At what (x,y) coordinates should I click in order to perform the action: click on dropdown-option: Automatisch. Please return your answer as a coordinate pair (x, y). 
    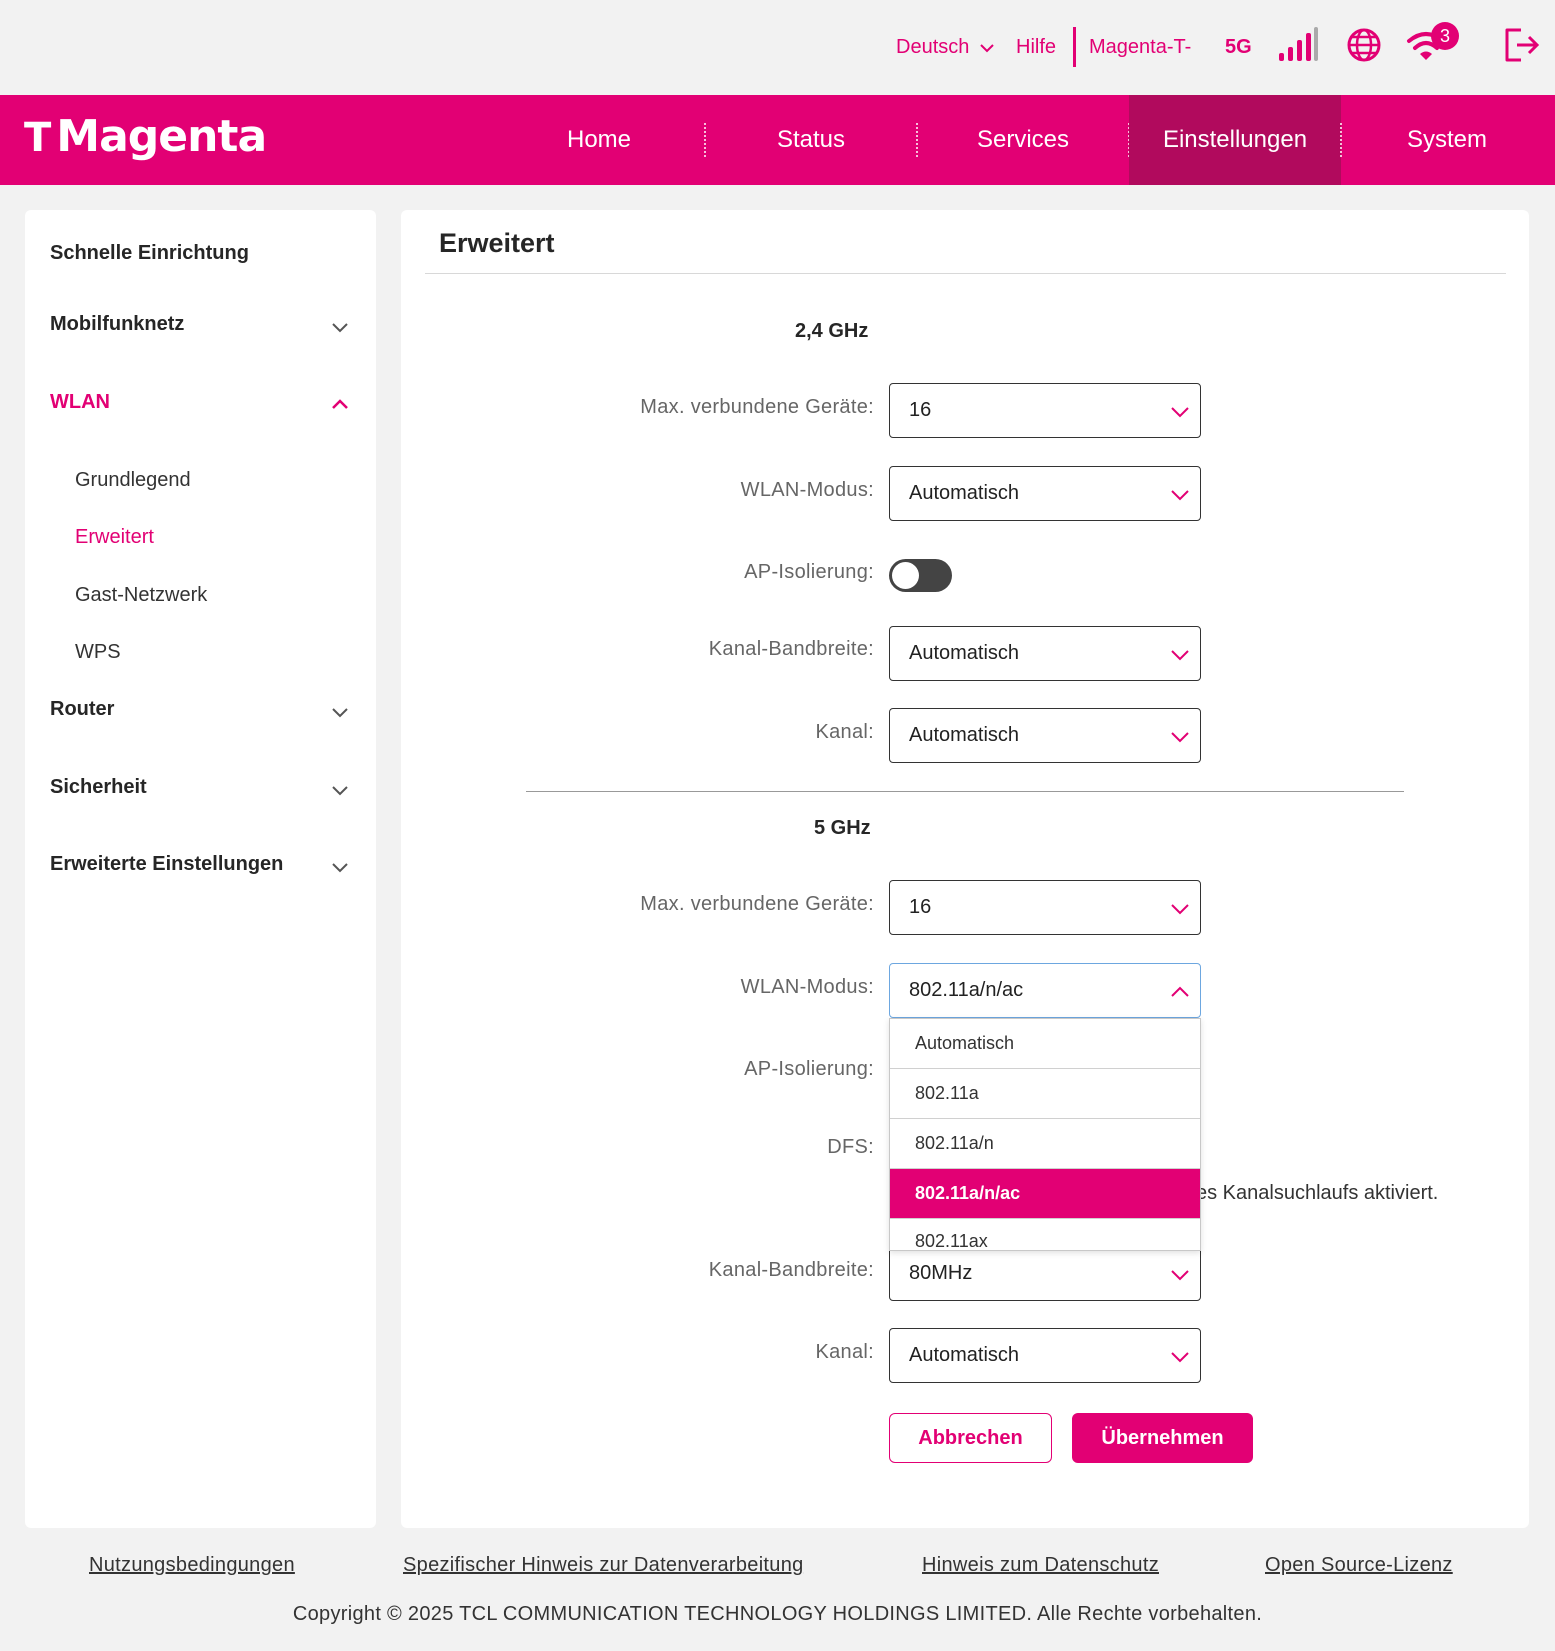
    Looking at the image, I should click on (1045, 1044).